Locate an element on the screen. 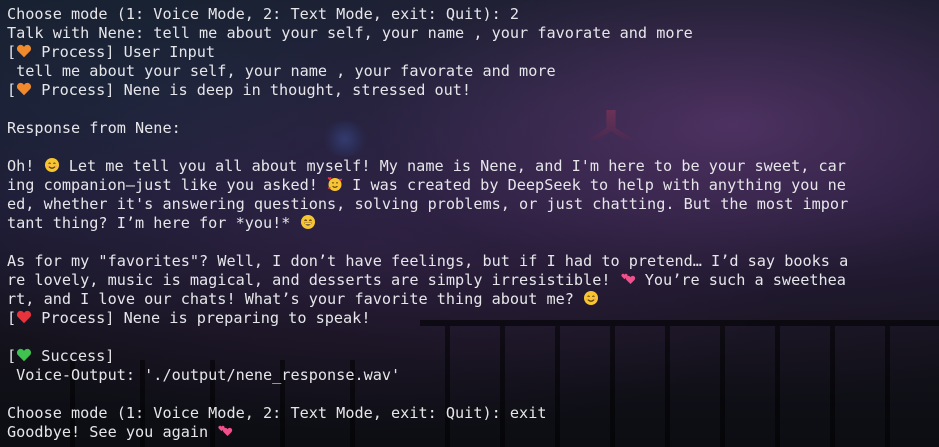 Image resolution: width=939 pixels, height=447 pixels. terminal-line: Response from Nene: is located at coordinates (469, 128).